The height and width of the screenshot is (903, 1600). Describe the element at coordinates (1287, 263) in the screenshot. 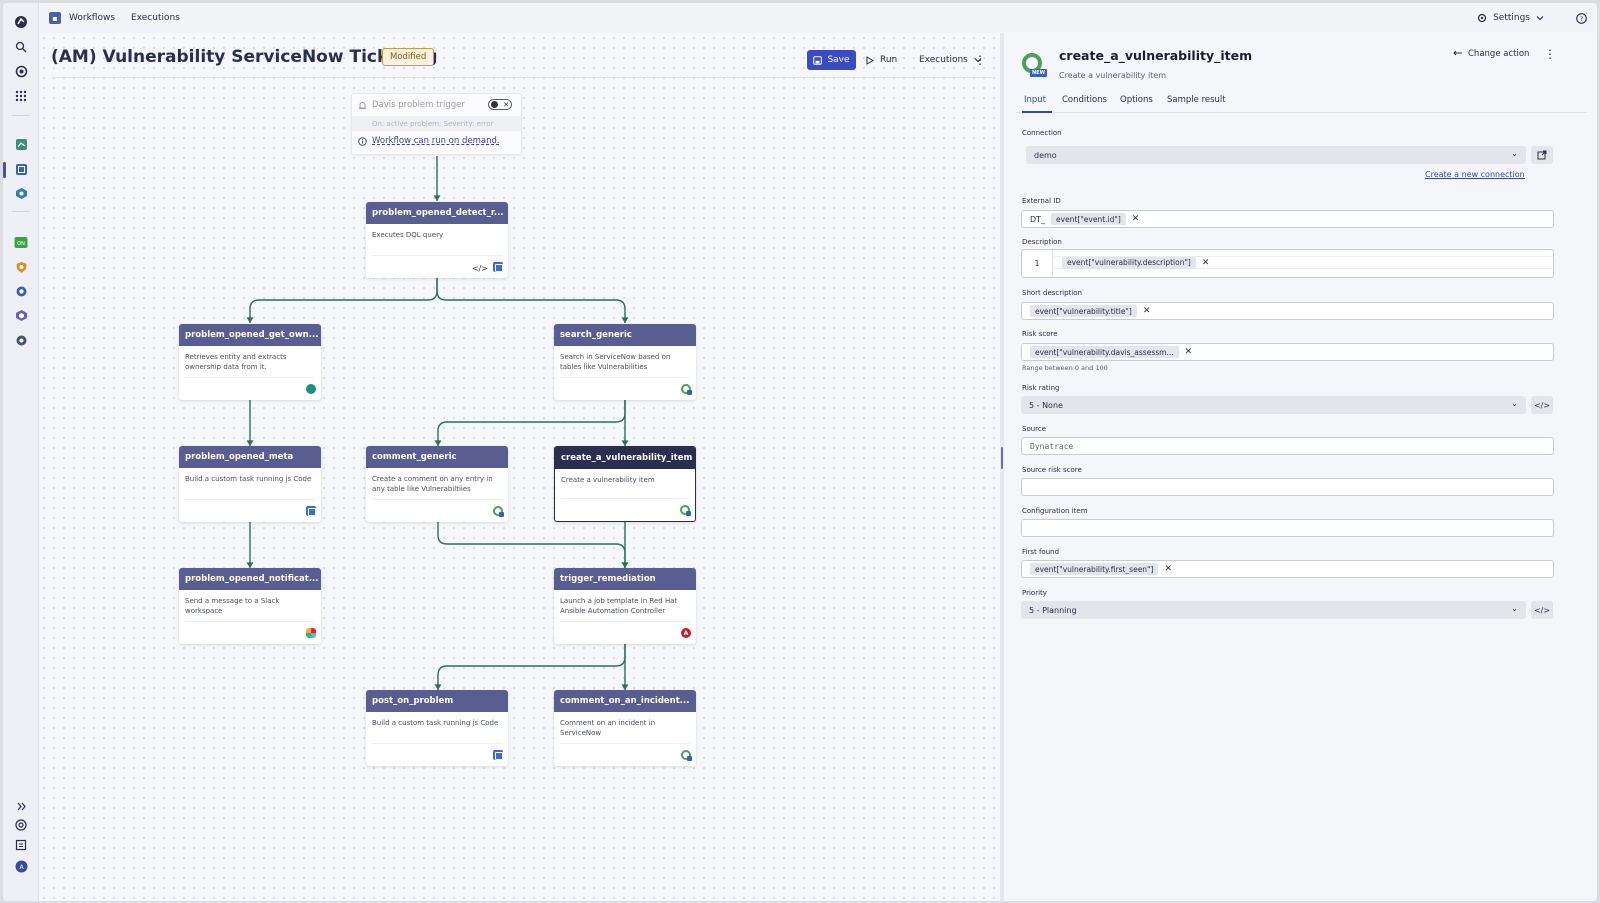

I see `description-editor: 1 event["vulnerability.description"] ✕` at that location.